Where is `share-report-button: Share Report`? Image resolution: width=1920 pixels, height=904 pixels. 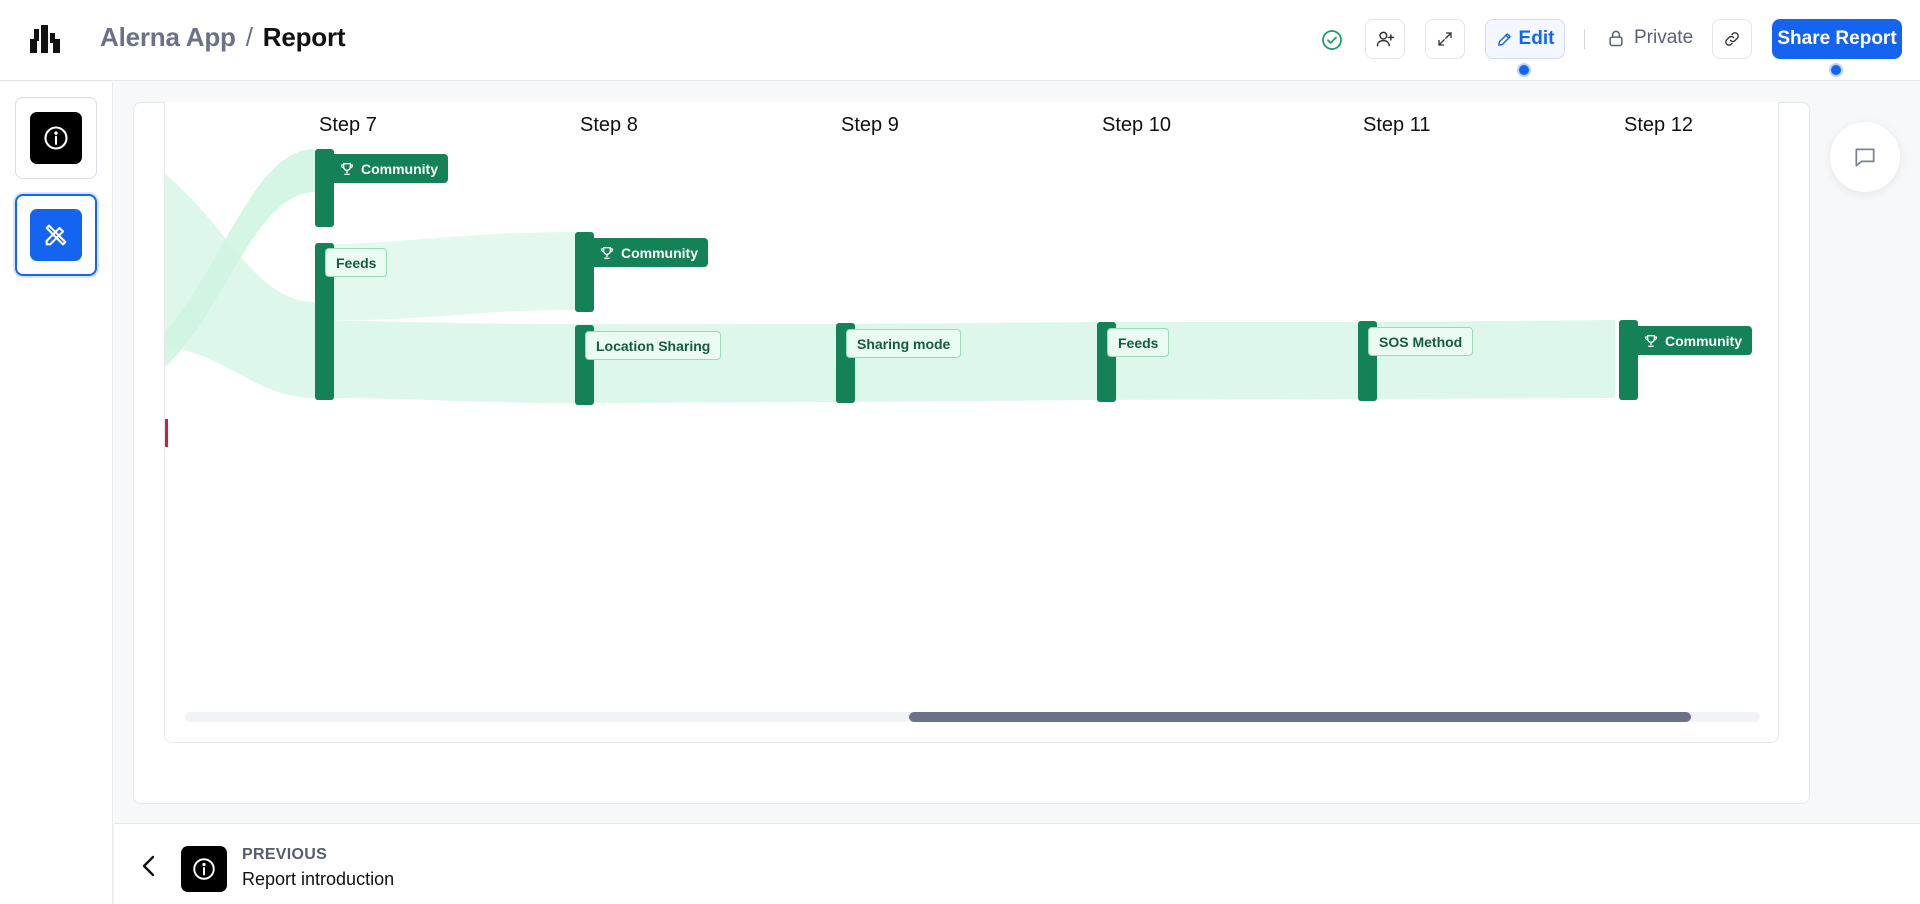
share-report-button: Share Report is located at coordinates (1837, 39).